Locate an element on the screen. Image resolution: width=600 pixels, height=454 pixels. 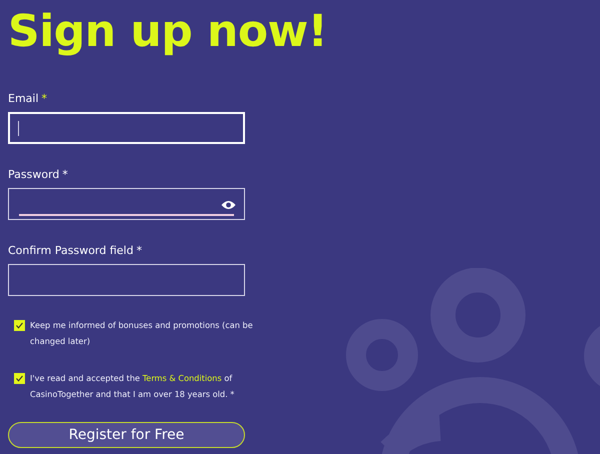
terms-link: Terms & Conditions is located at coordinates (182, 378).